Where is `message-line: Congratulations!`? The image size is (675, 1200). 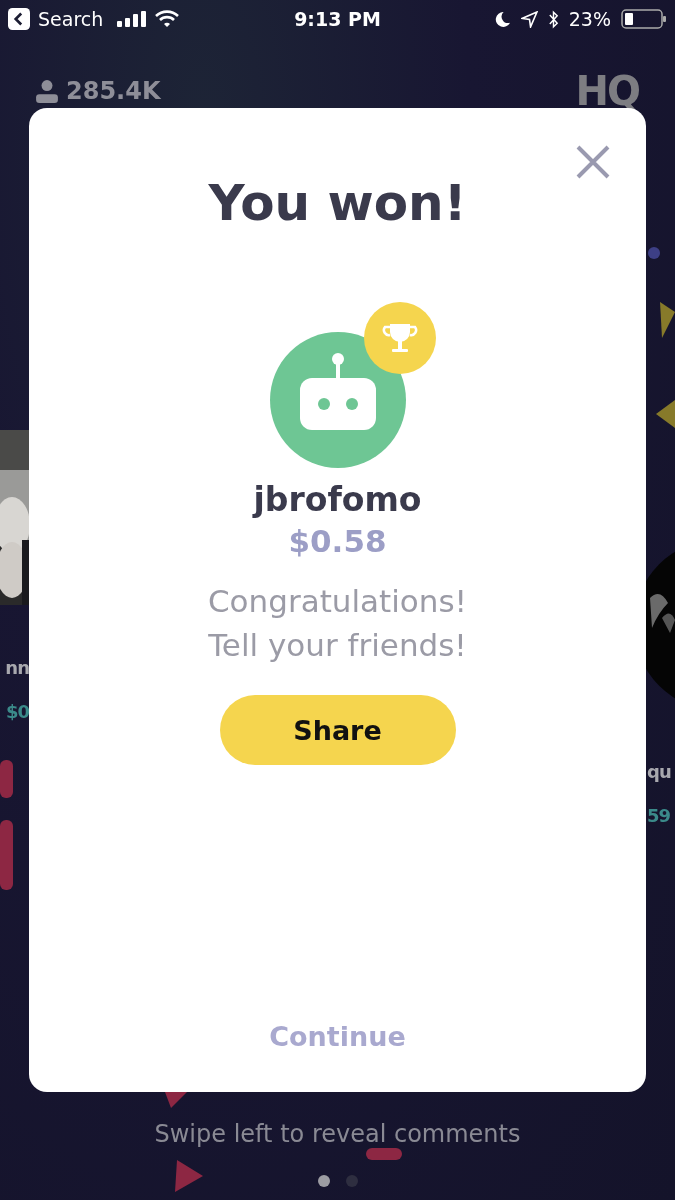 message-line: Congratulations! is located at coordinates (337, 601).